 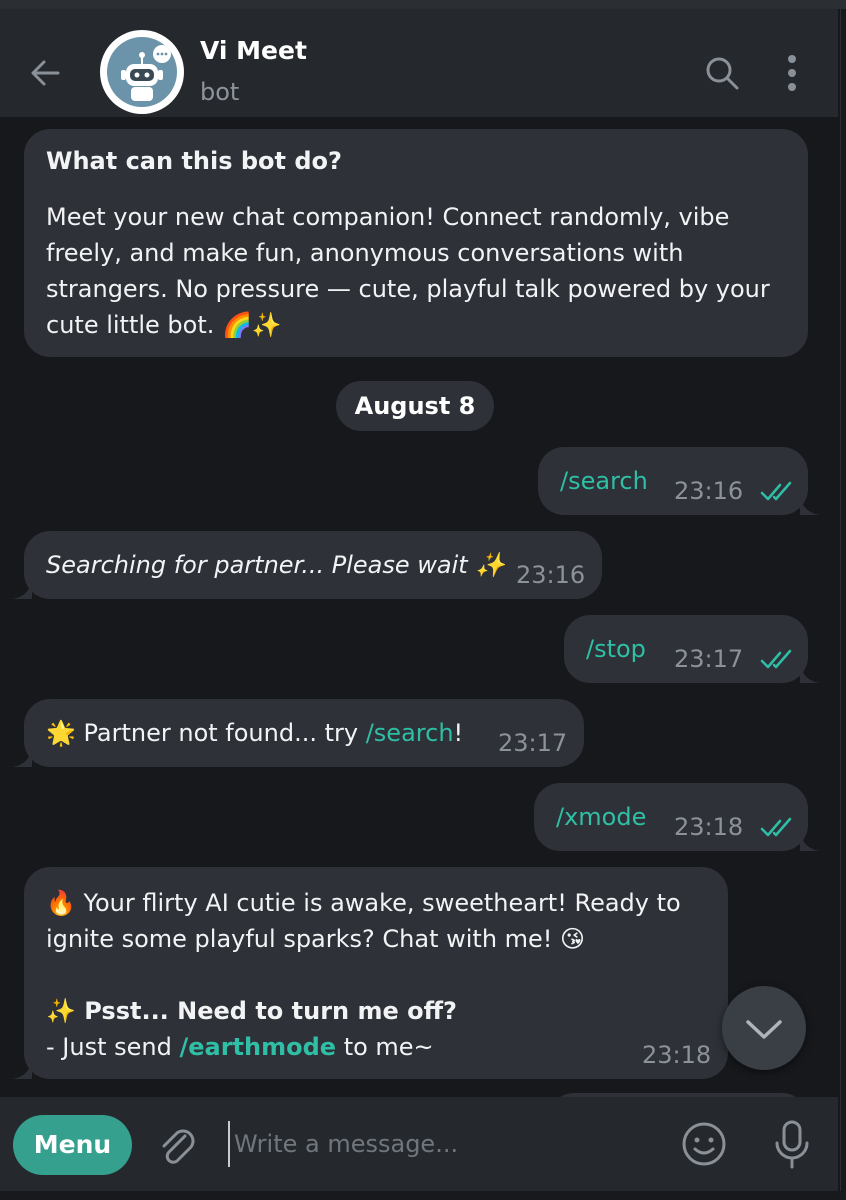 What do you see at coordinates (419, 63) in the screenshot?
I see `chat-header: Vi Meet bot` at bounding box center [419, 63].